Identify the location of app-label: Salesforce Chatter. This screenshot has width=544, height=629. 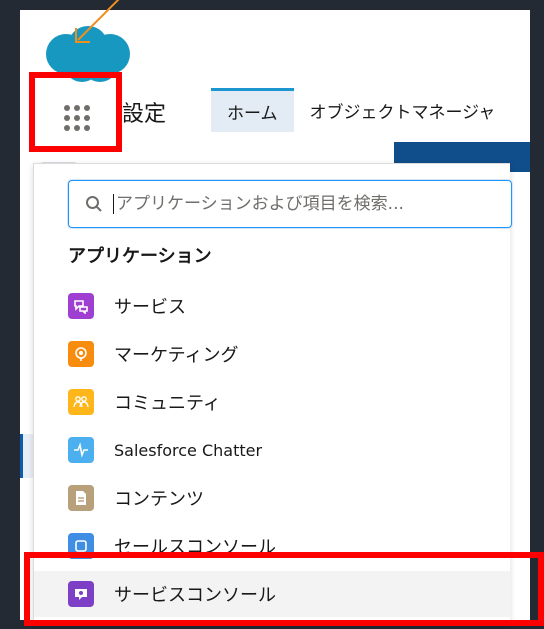
(188, 450).